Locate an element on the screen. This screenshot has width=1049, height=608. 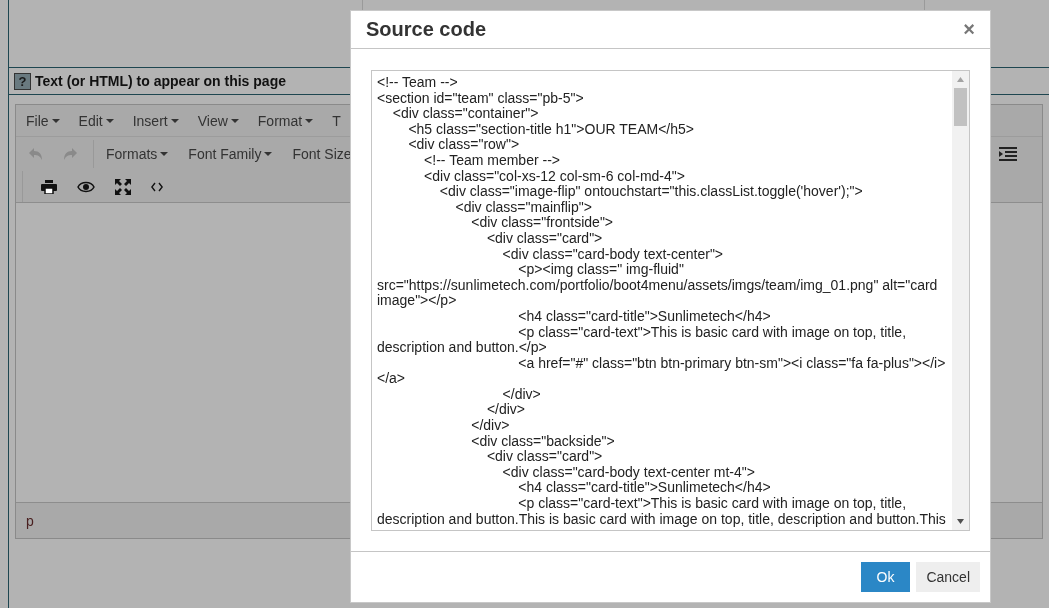
scrollbar-thumb is located at coordinates (960, 107).